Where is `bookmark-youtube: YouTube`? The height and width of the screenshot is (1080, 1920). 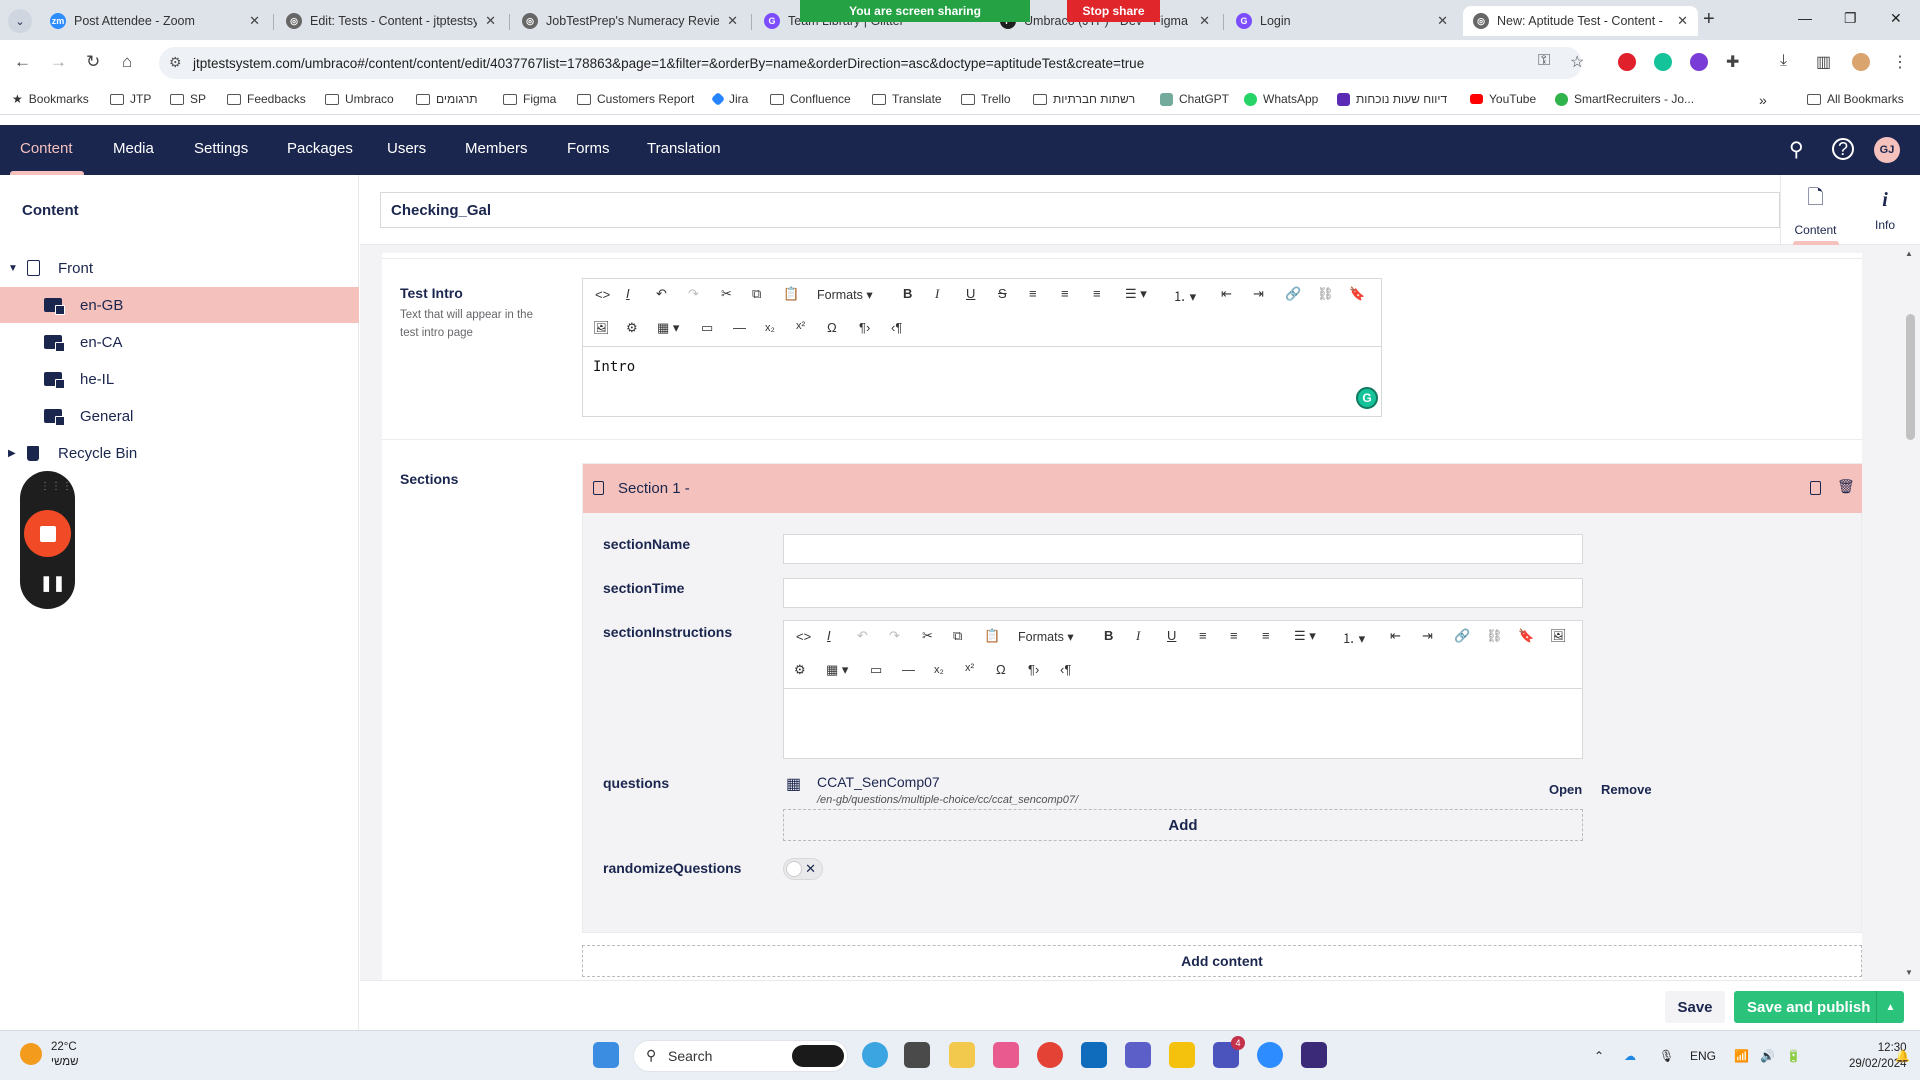 bookmark-youtube: YouTube is located at coordinates (1503, 99).